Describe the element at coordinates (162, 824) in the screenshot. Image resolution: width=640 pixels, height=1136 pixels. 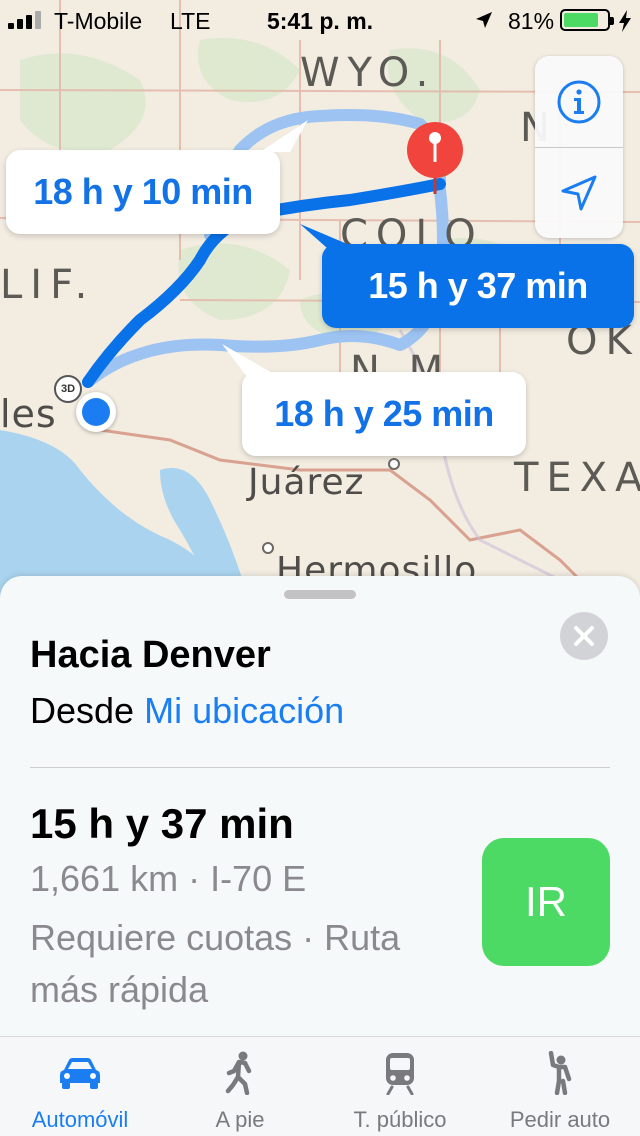
I see `route-duration: 15 h y 37 min` at that location.